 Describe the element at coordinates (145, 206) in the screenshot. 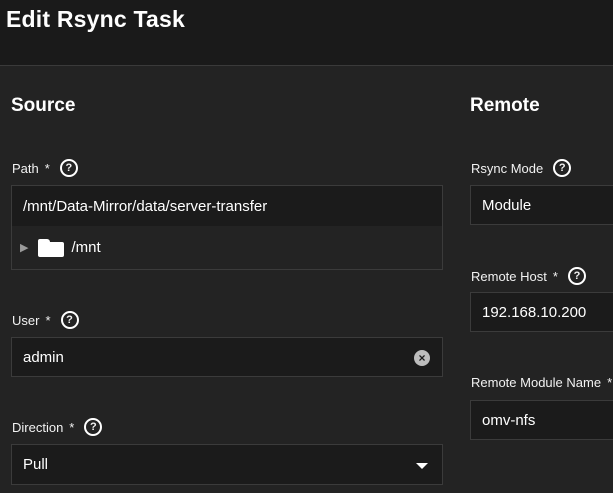

I see `path-input-value: /mnt/Data-Mirror/data/server-transfer` at that location.